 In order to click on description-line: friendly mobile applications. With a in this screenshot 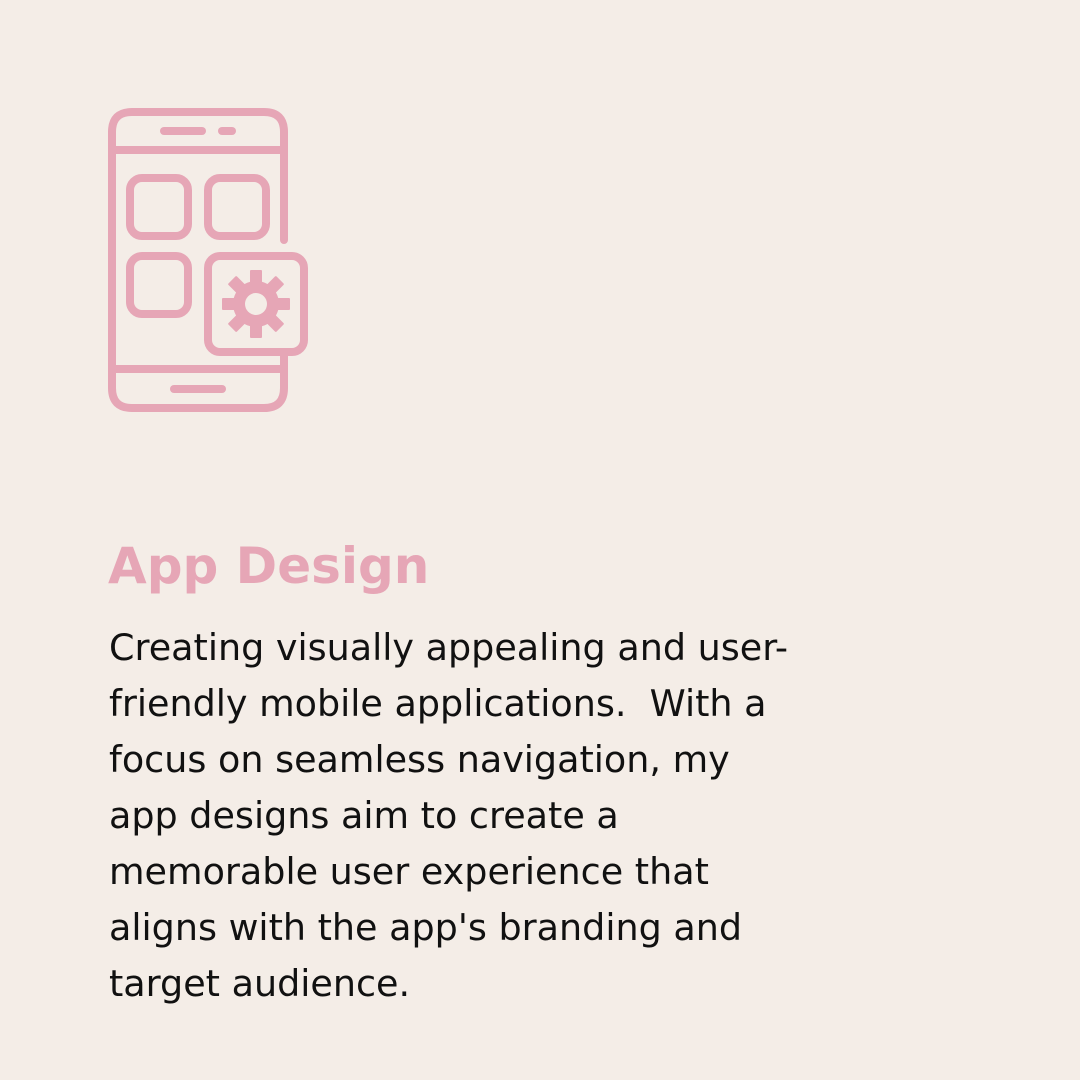, I will do `click(438, 703)`.